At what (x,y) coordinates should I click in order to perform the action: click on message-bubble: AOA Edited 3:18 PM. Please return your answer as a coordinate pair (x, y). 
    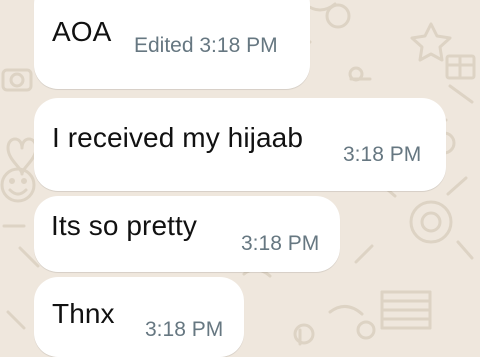
    Looking at the image, I should click on (172, 44).